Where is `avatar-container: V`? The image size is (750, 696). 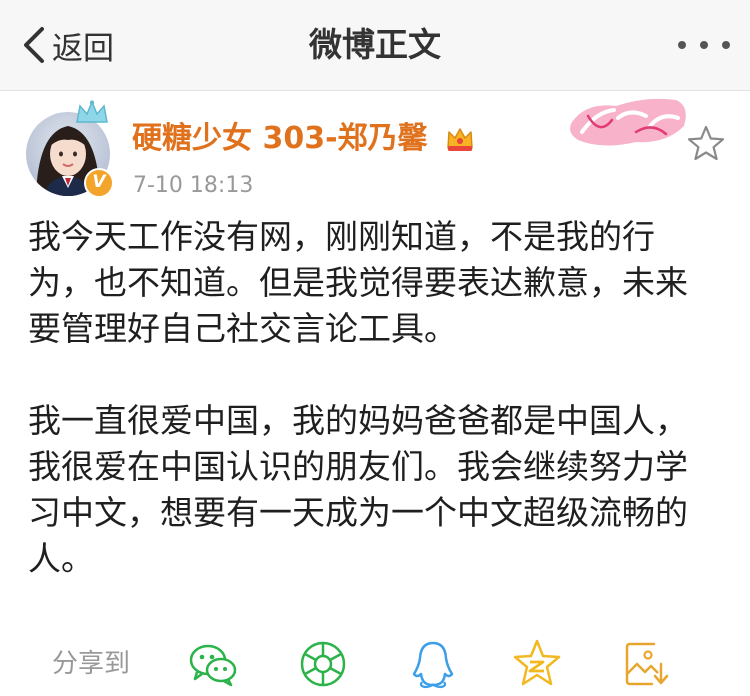 avatar-container: V is located at coordinates (71, 149).